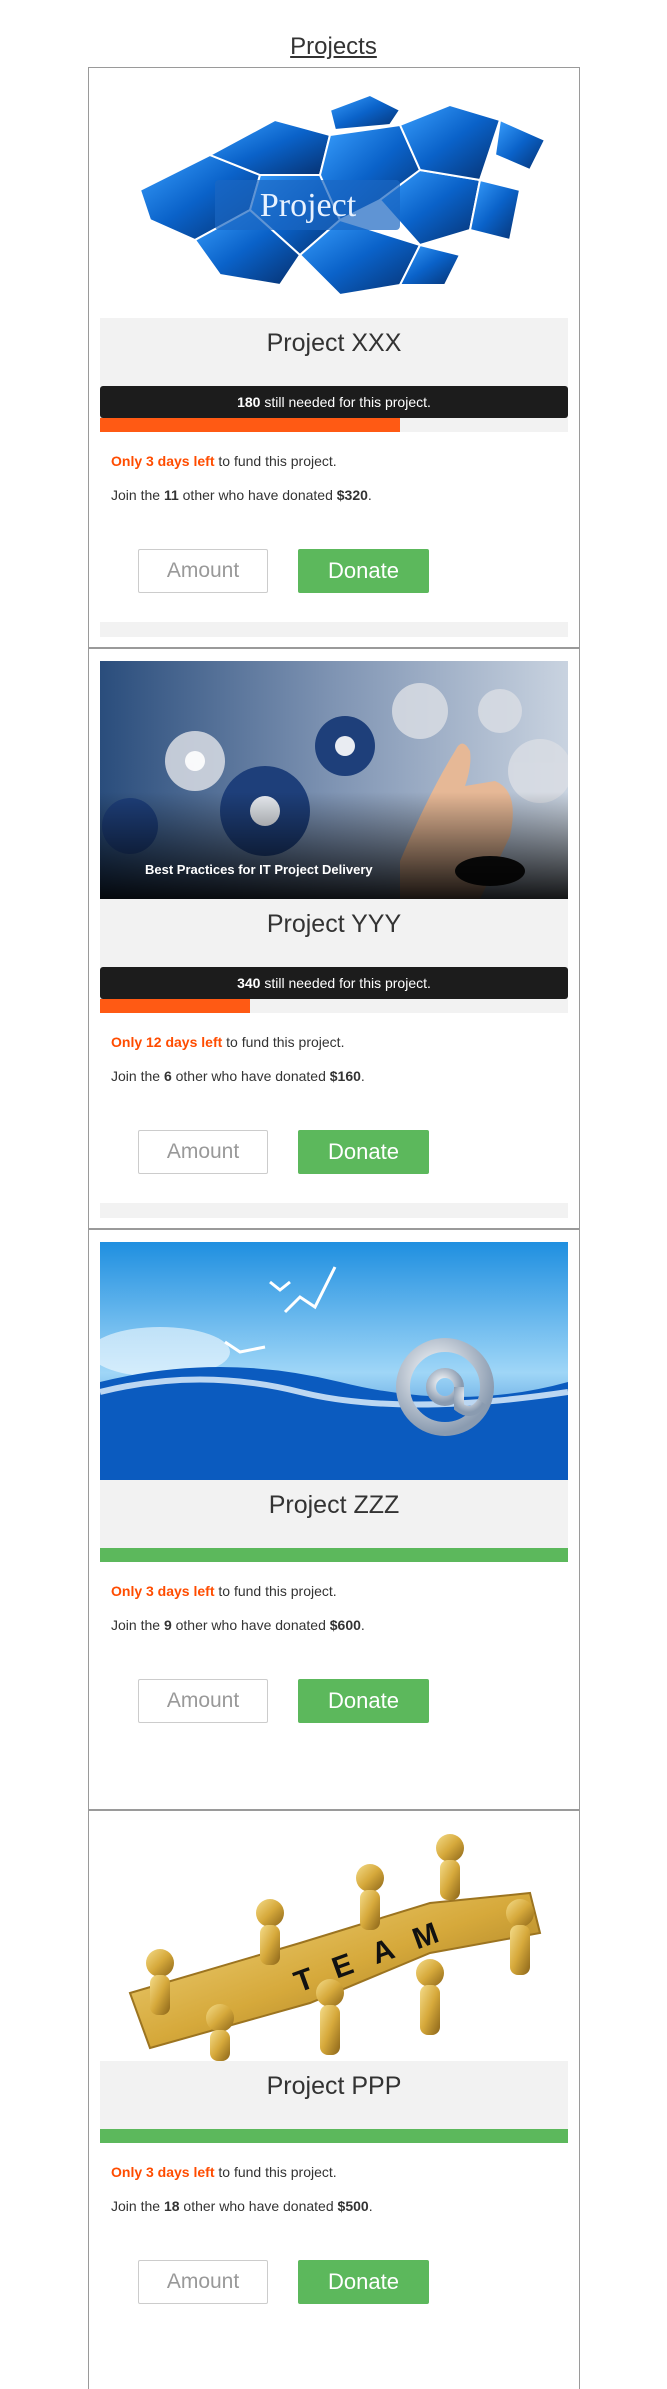  What do you see at coordinates (352, 495) in the screenshot?
I see `donated-total: $320` at bounding box center [352, 495].